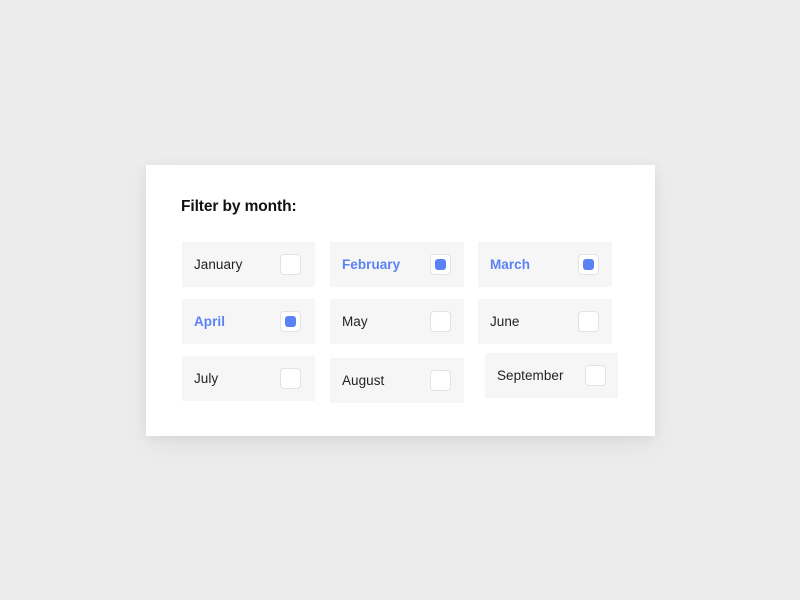  Describe the element at coordinates (363, 380) in the screenshot. I see `month-label-august: August` at that location.